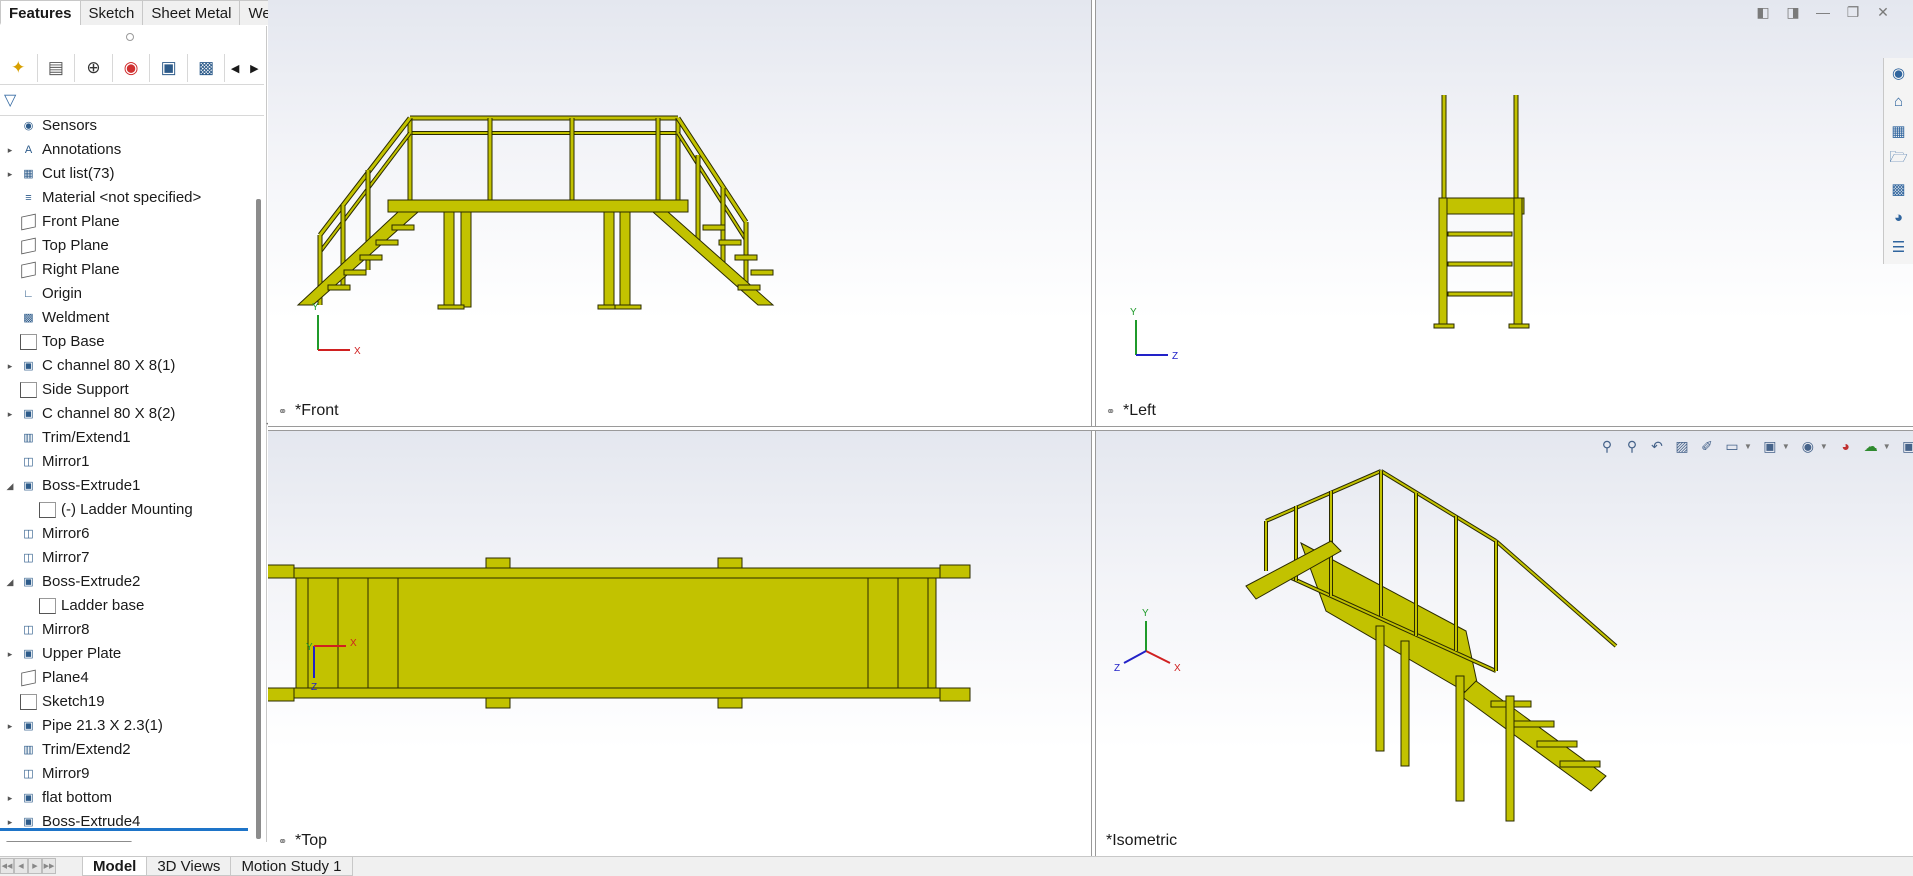 The width and height of the screenshot is (1913, 876). I want to click on cam-manager-tab-icon: ▩, so click(207, 68).